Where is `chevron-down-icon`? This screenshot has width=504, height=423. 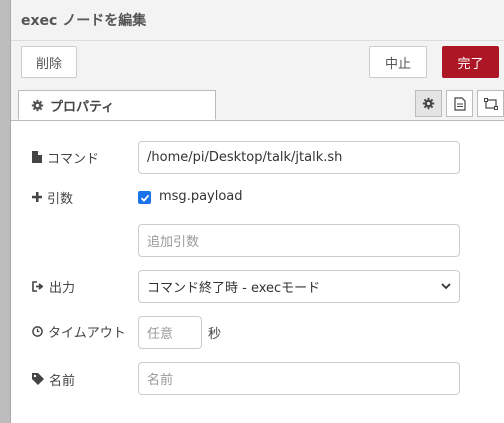 chevron-down-icon is located at coordinates (446, 286).